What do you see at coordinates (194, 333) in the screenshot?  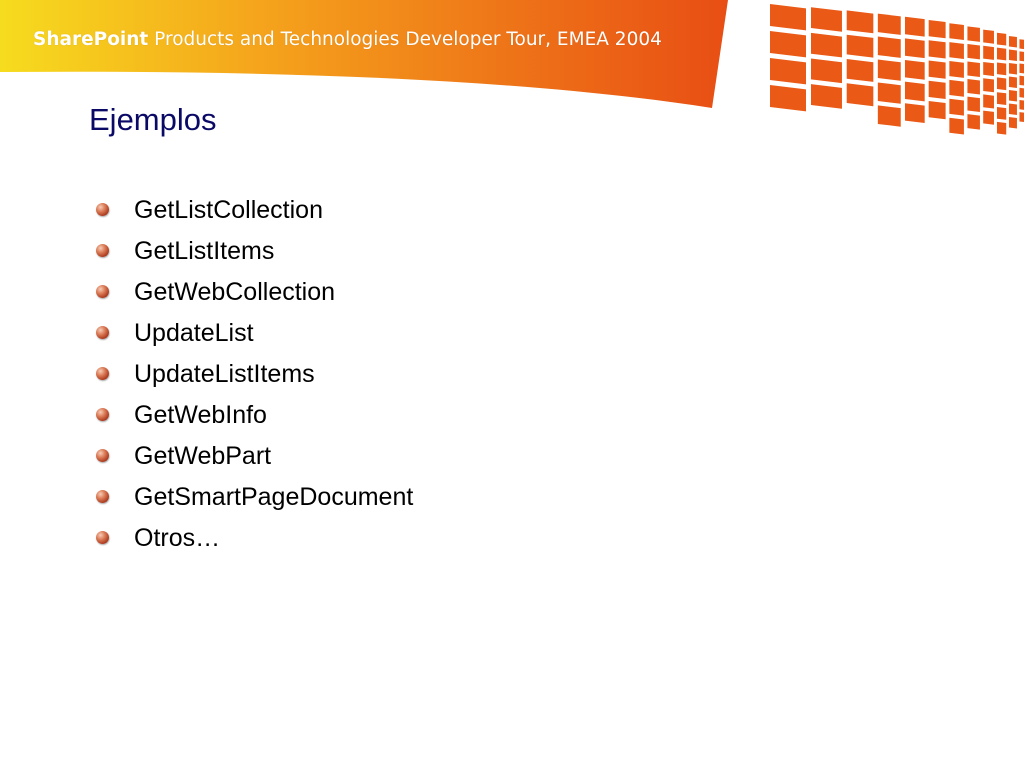 I see `bullet-text: UpdateList` at bounding box center [194, 333].